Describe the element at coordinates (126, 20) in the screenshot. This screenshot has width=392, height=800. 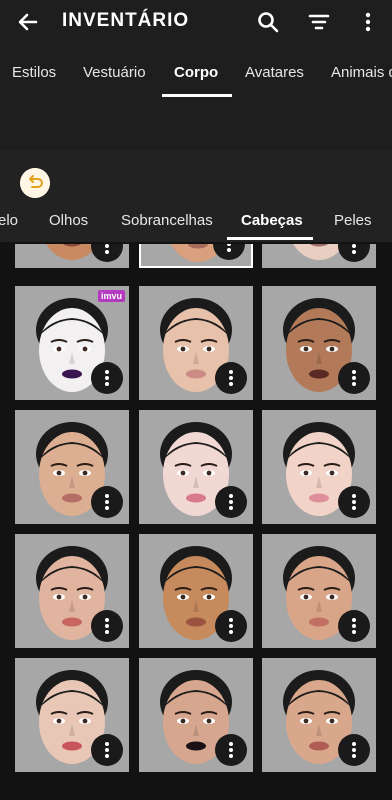
I see `page-title: INVENTÁRIO` at that location.